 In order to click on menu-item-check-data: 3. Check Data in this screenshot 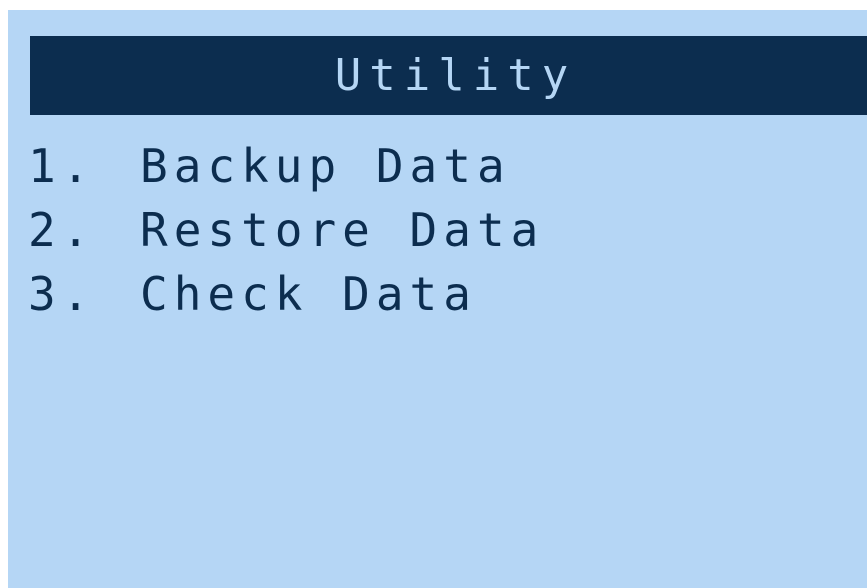, I will do `click(286, 294)`.